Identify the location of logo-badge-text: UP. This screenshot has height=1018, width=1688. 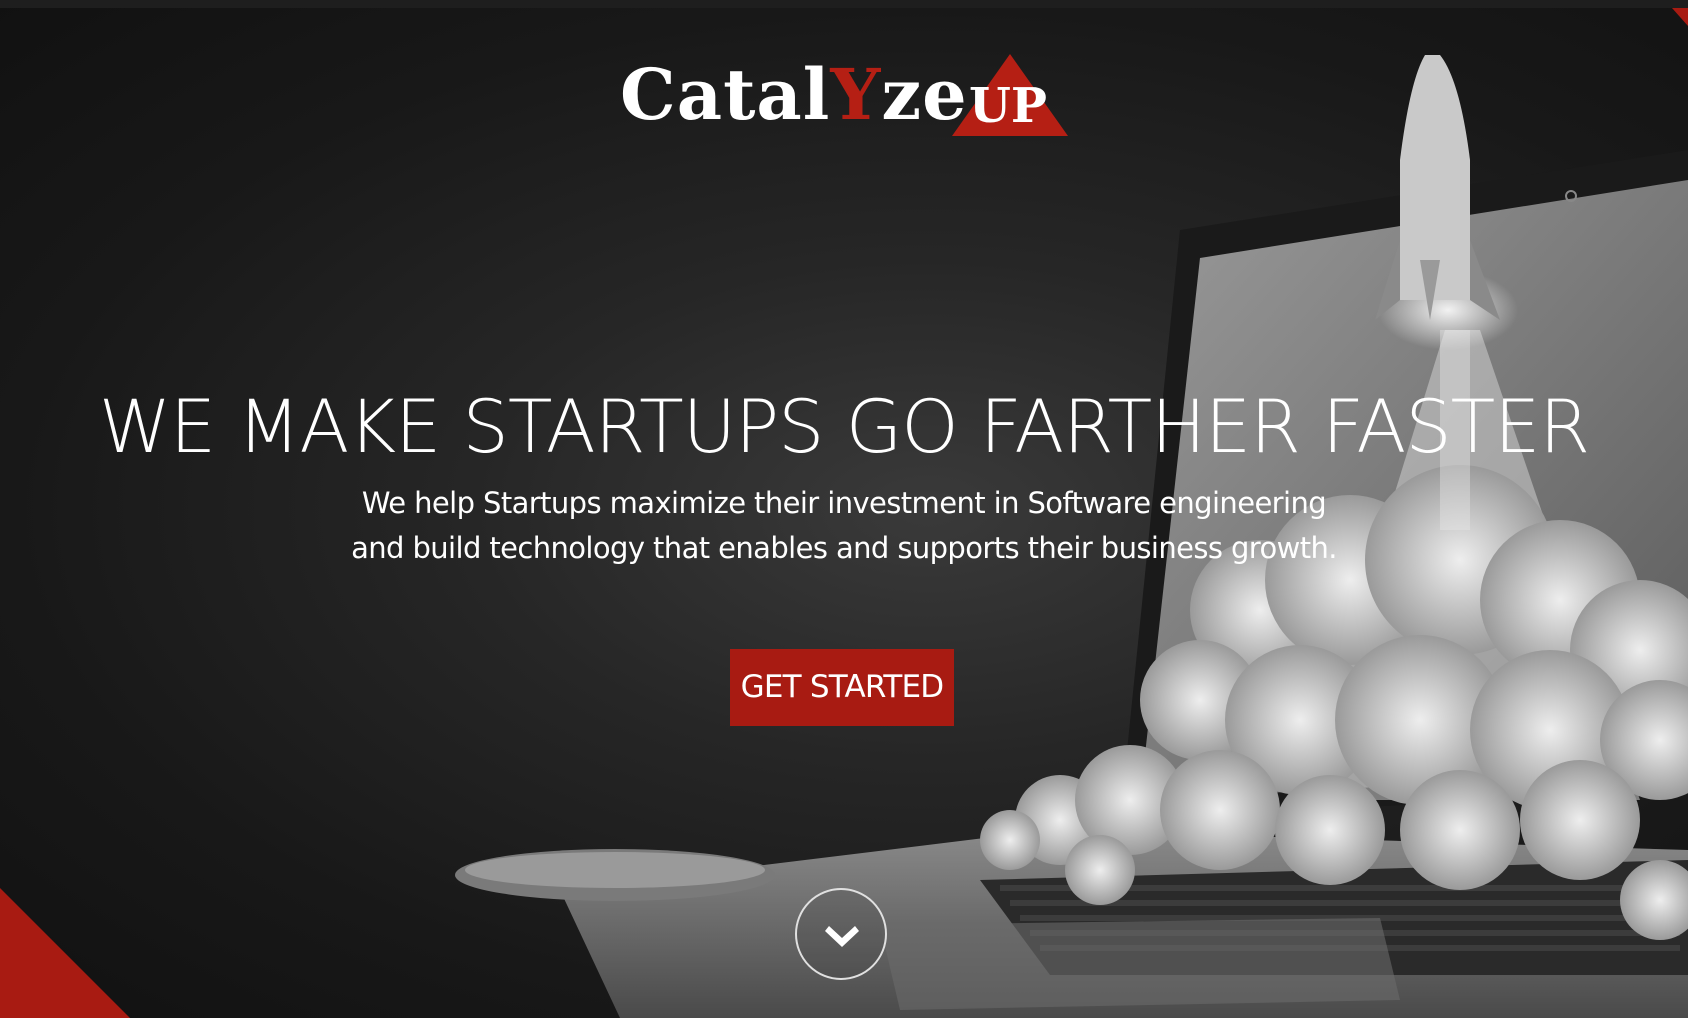
(1008, 106).